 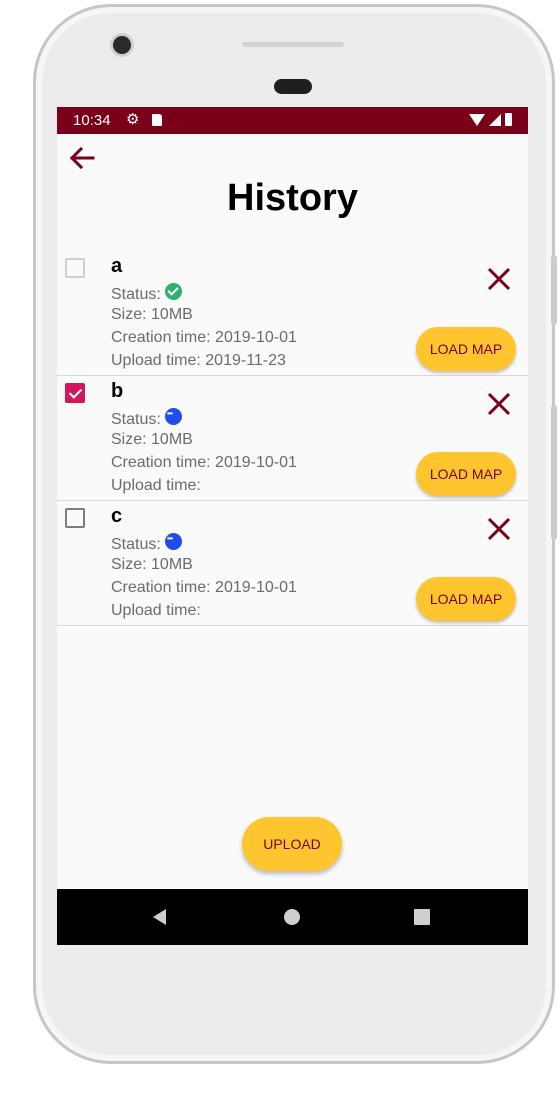 I want to click on nav-back-icon, so click(x=159, y=917).